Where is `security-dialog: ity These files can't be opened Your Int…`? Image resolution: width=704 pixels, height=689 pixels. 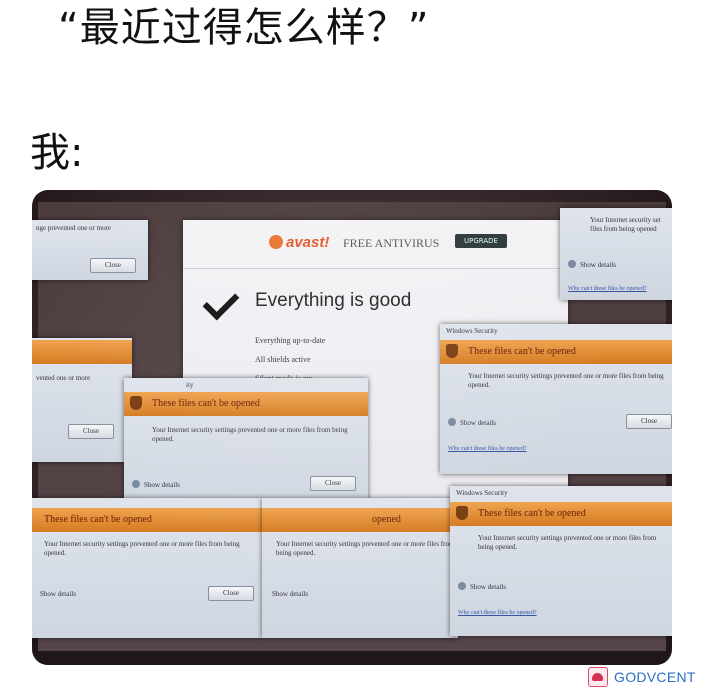
security-dialog: ity These files can't be opened Your Int… is located at coordinates (246, 444).